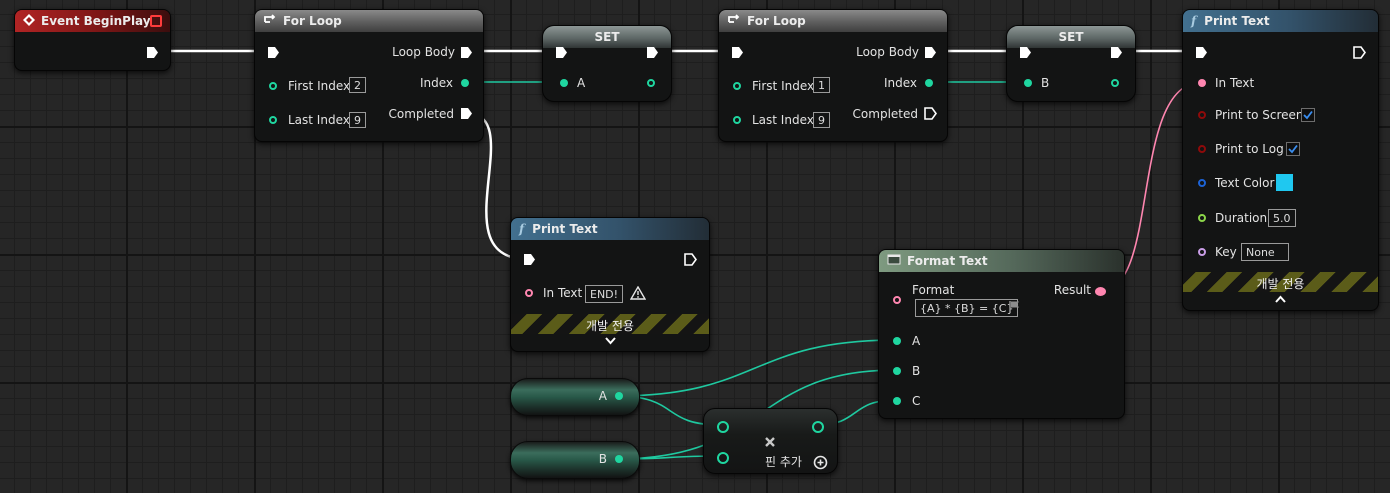 This screenshot has width=1390, height=493. What do you see at coordinates (1241, 218) in the screenshot?
I see `duration-label: Duration` at bounding box center [1241, 218].